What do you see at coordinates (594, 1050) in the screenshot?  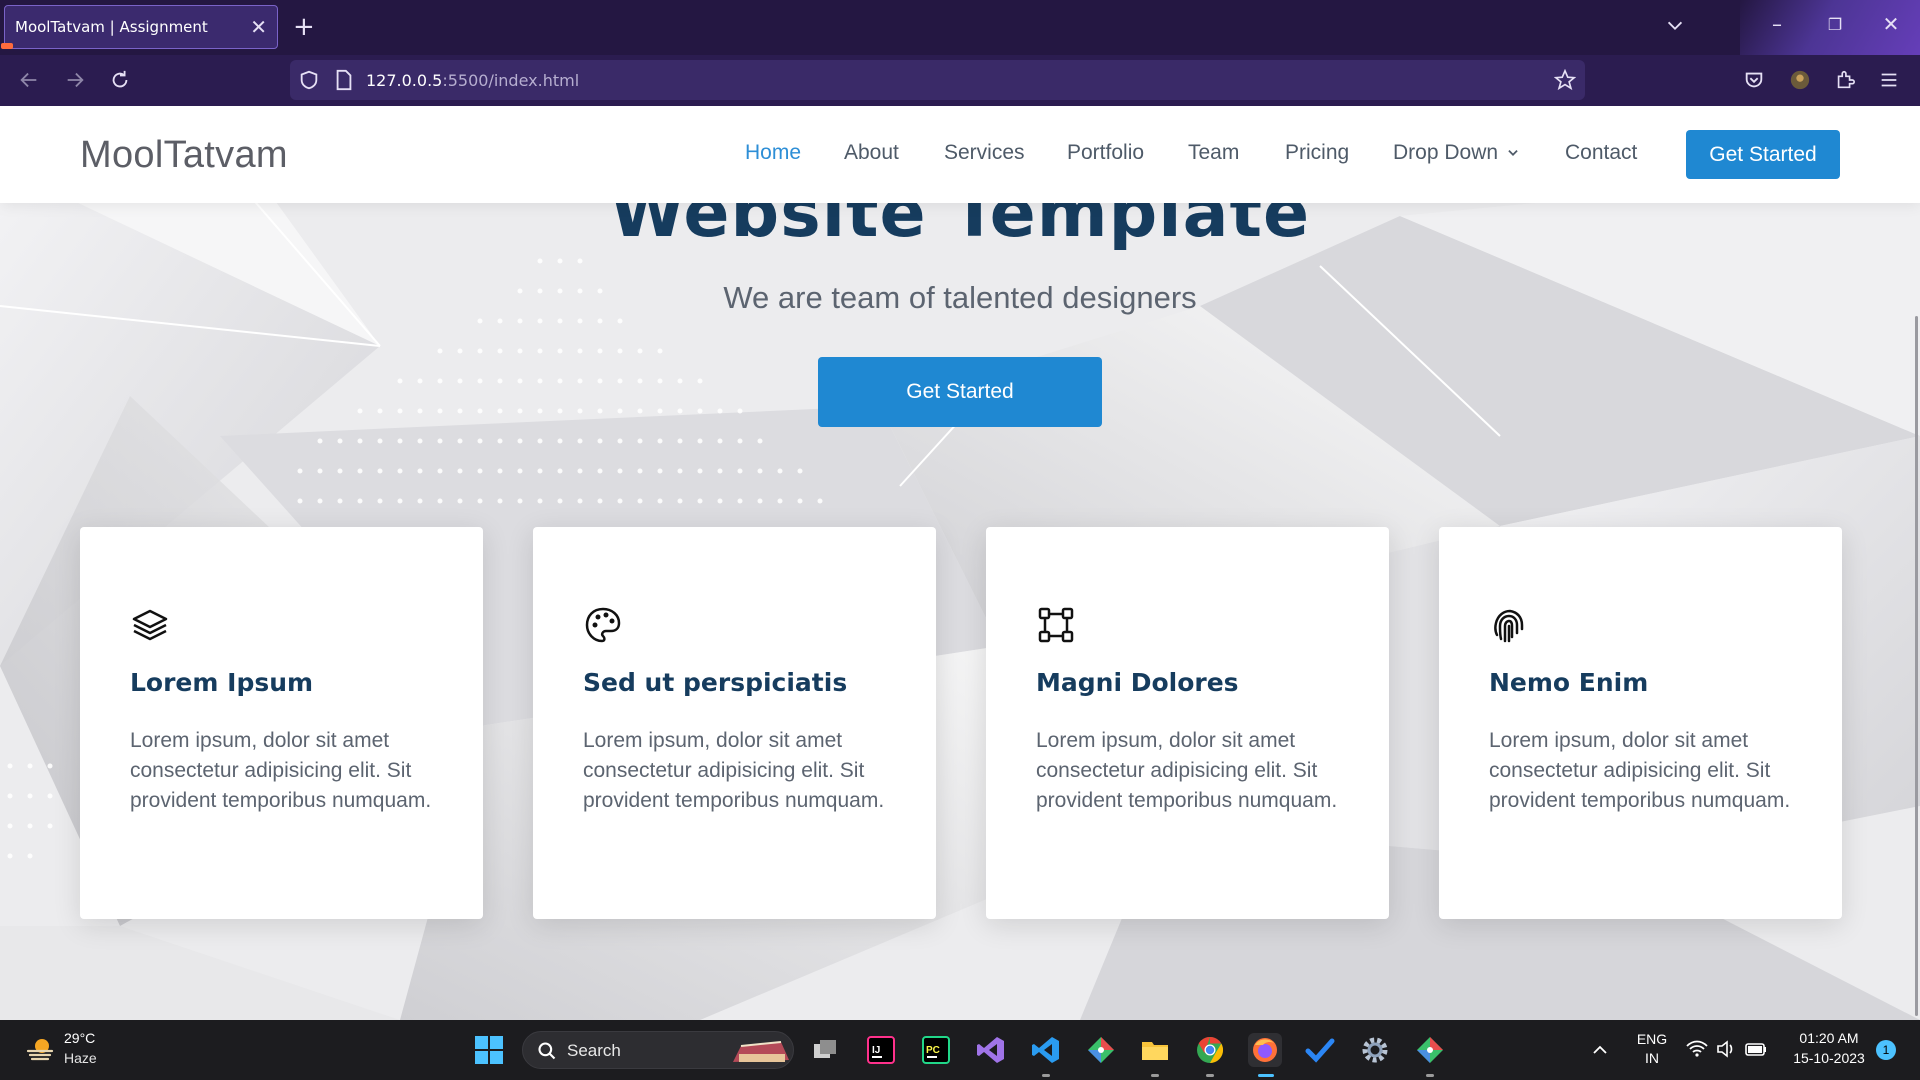 I see `search-placeholder: Search` at bounding box center [594, 1050].